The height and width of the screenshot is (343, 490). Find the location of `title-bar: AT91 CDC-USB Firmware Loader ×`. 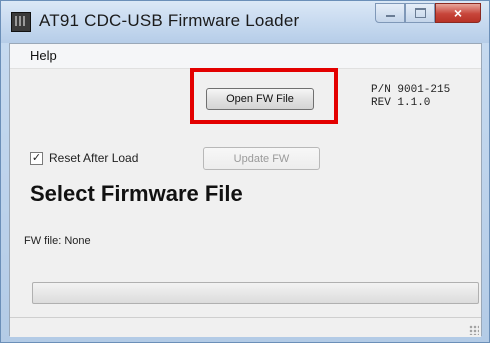

title-bar: AT91 CDC-USB Firmware Loader × is located at coordinates (245, 22).